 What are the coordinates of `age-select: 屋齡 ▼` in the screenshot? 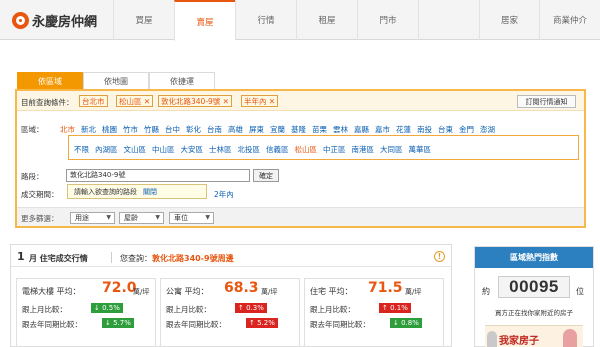 It's located at (141, 218).